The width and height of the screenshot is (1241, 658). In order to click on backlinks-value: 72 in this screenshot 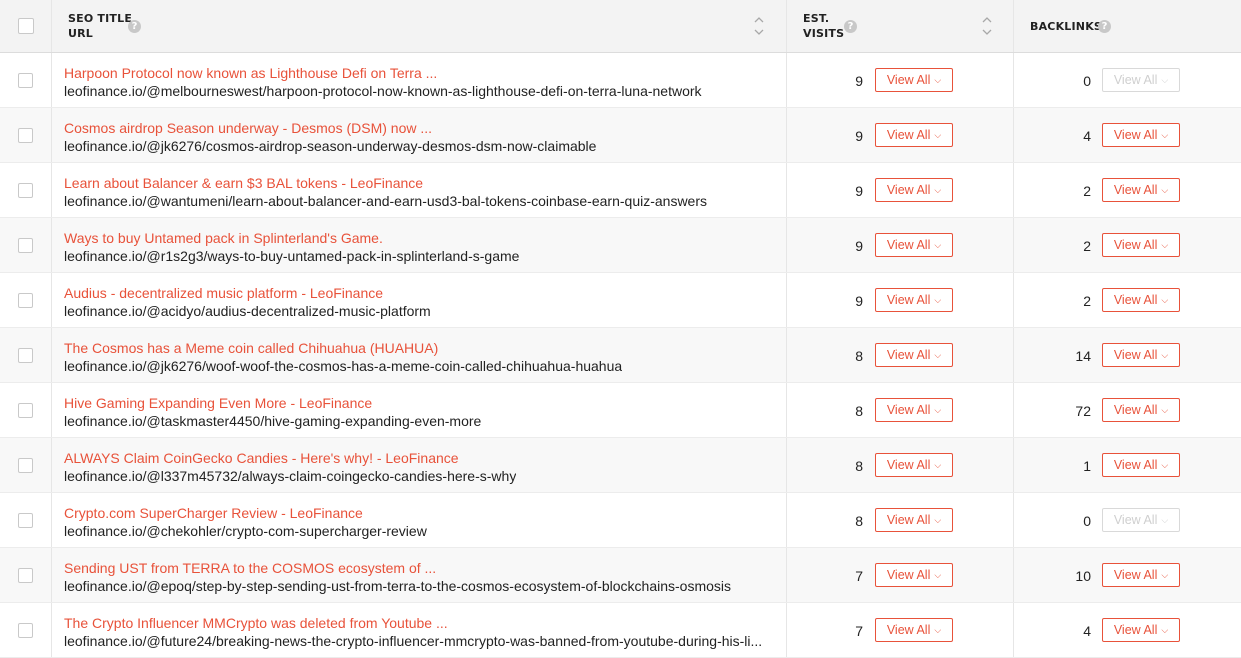, I will do `click(1083, 411)`.